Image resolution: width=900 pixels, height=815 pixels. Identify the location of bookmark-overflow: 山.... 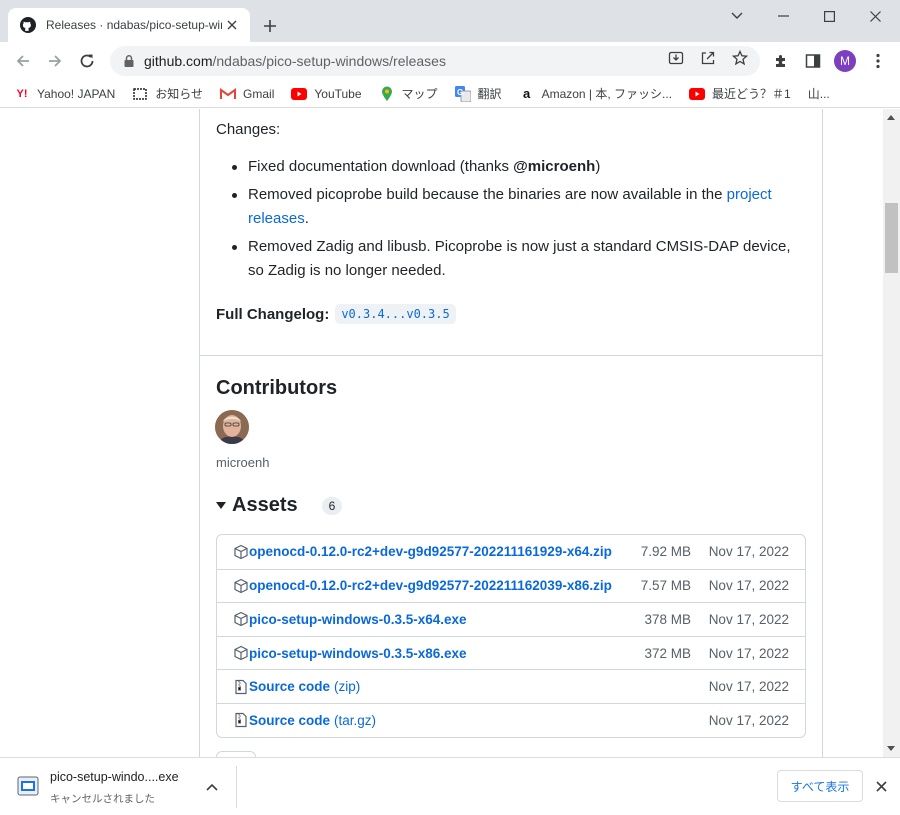
(819, 93).